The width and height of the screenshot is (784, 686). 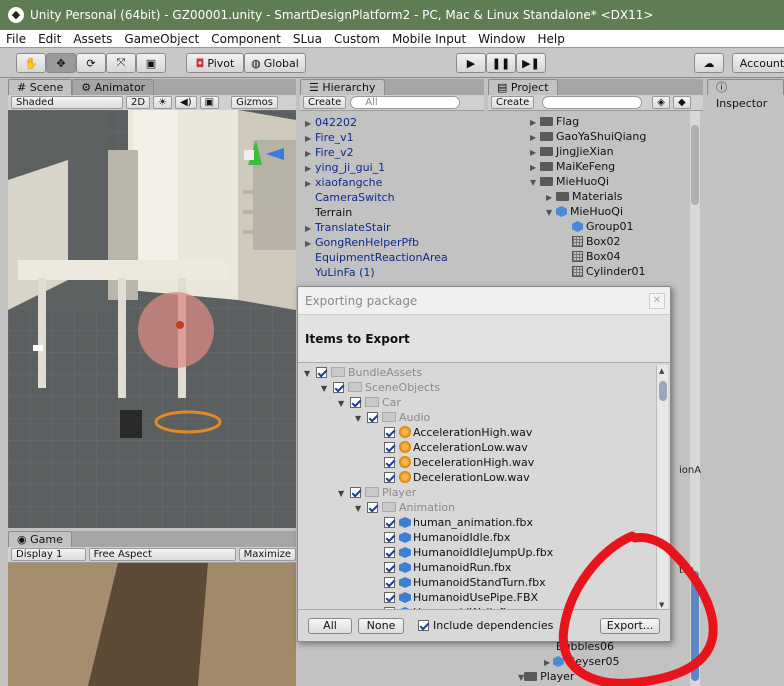 I want to click on project-item: Box04, so click(x=591, y=256).